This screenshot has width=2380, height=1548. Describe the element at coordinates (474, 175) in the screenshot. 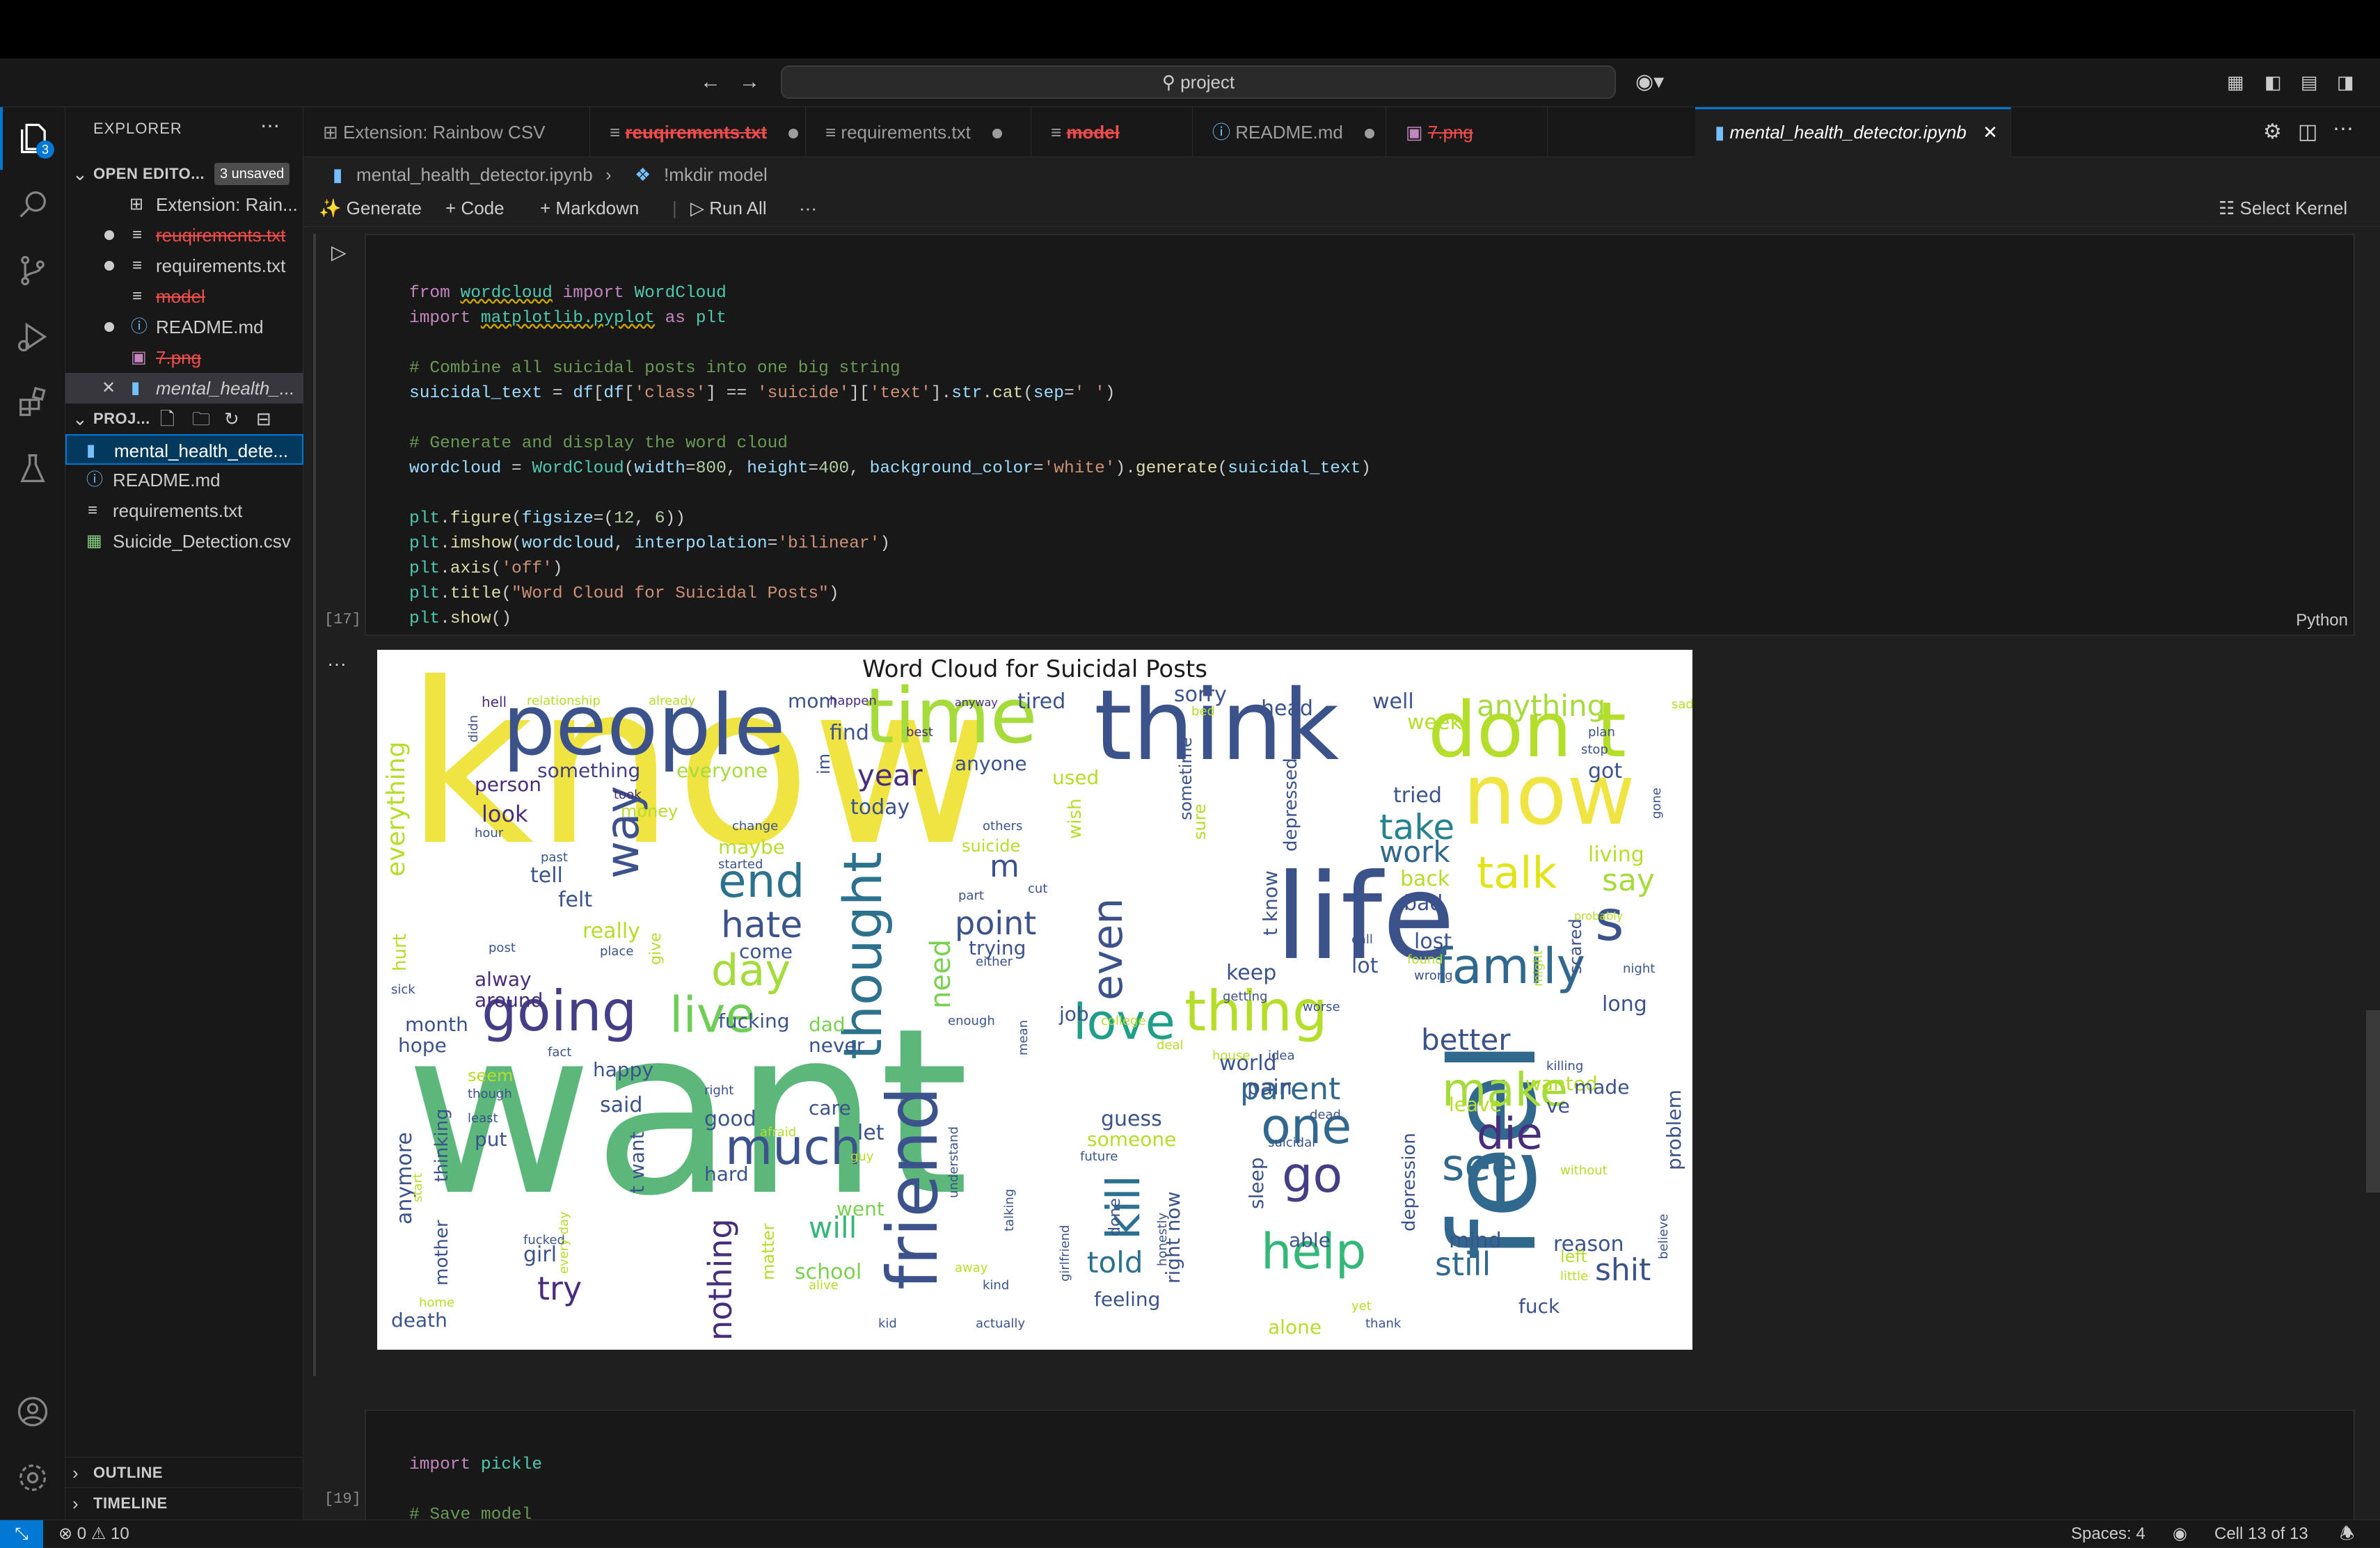

I see `breadcrumb-file: mental_health_detector.ipynb` at that location.